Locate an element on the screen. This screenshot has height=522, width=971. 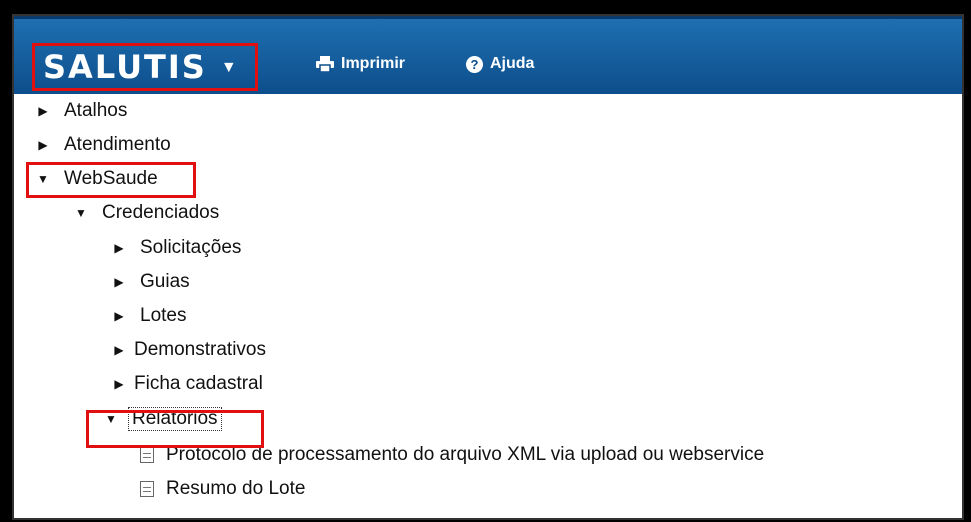
tree-item-guias: ▶ Guias is located at coordinates (150, 282).